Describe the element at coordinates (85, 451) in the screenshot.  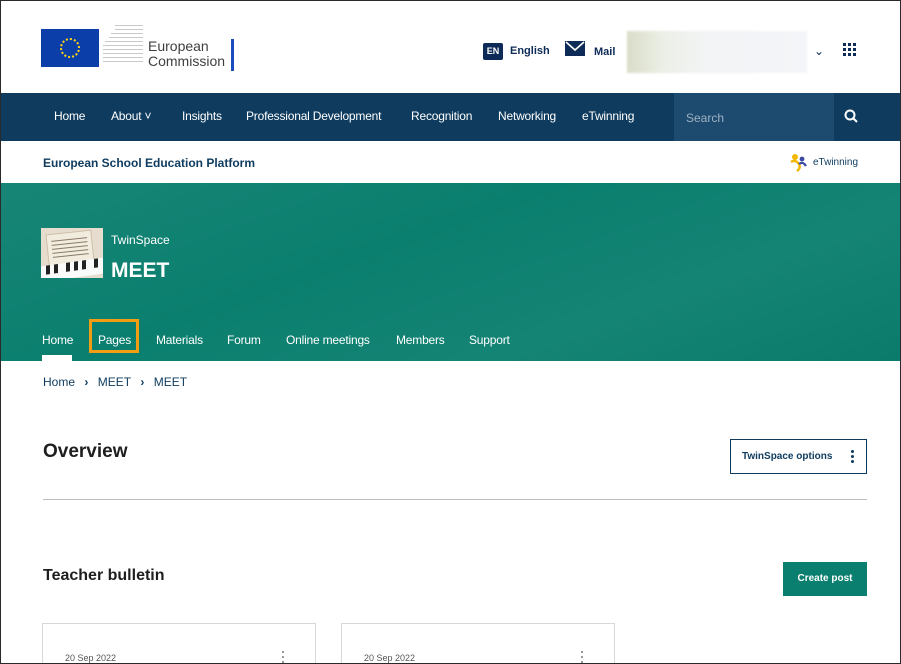
I see `page-title: Overview` at that location.